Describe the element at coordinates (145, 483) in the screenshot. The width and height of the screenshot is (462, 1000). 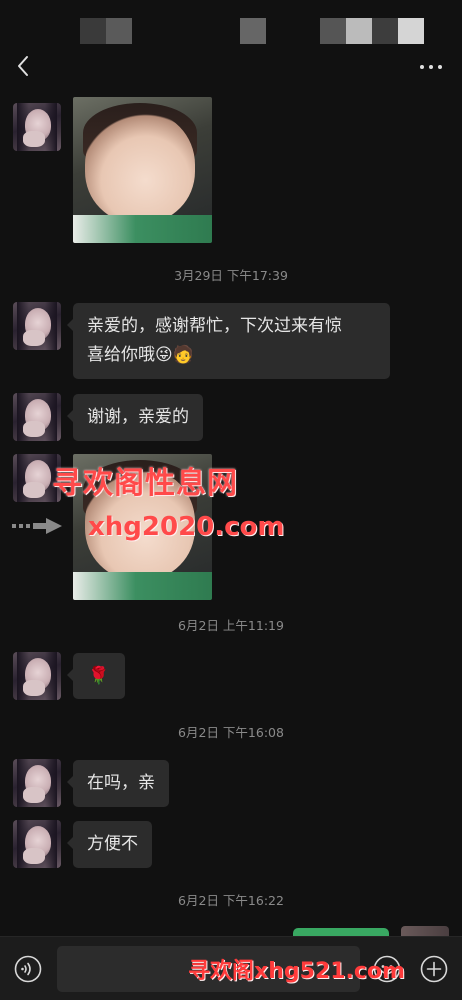
I see `watermark-text: 寻欢阁性息网` at that location.